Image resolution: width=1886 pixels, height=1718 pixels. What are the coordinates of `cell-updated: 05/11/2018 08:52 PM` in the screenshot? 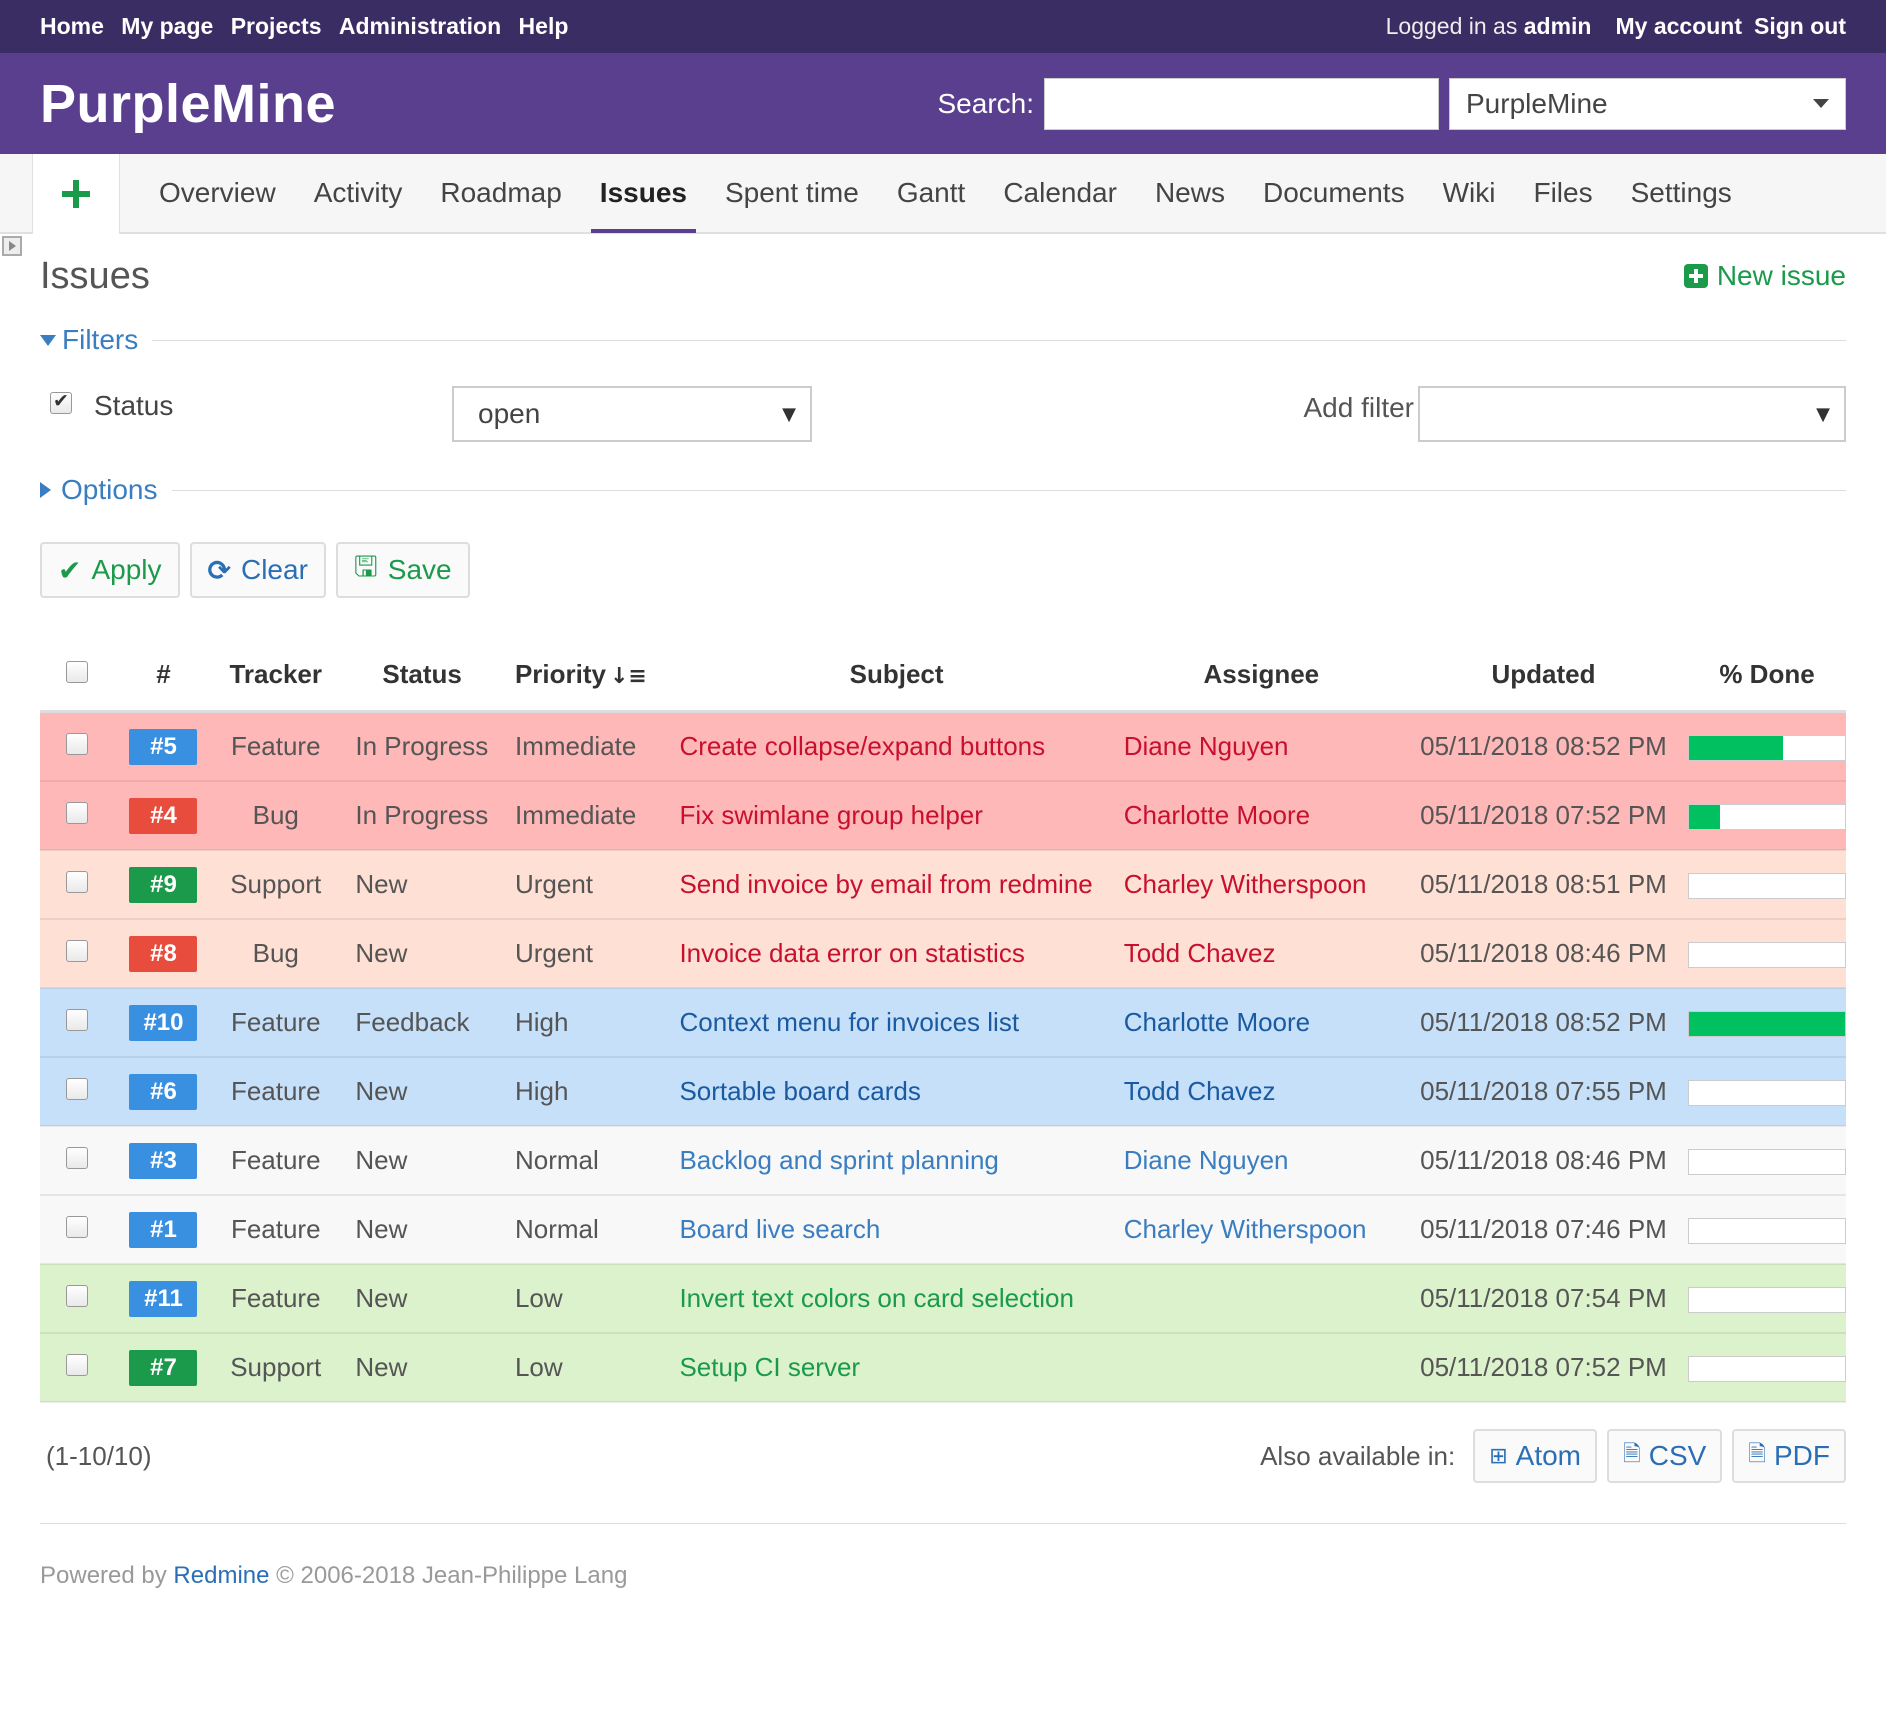 It's located at (1543, 746).